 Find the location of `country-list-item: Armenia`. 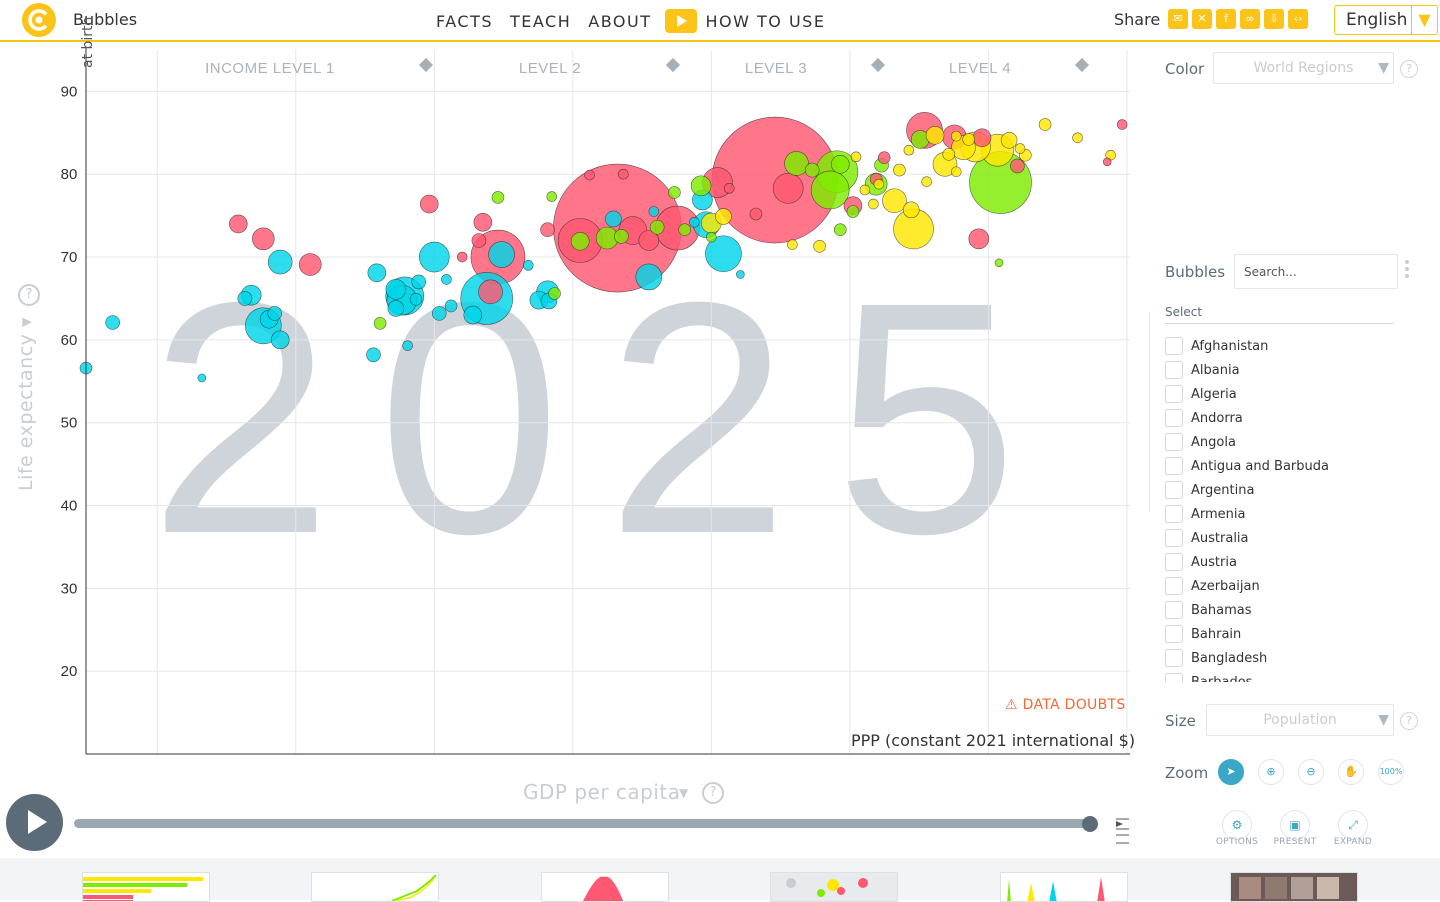

country-list-item: Armenia is located at coordinates (1285, 514).